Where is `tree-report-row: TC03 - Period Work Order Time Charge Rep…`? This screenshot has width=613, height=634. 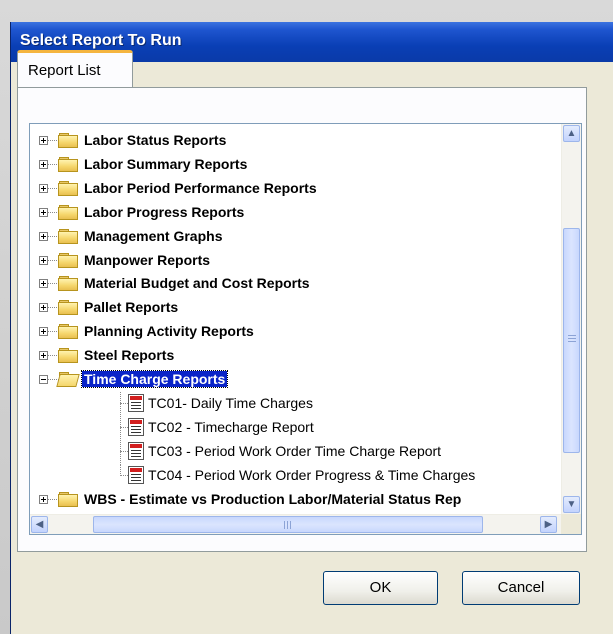 tree-report-row: TC03 - Period Work Order Time Charge Rep… is located at coordinates (290, 451).